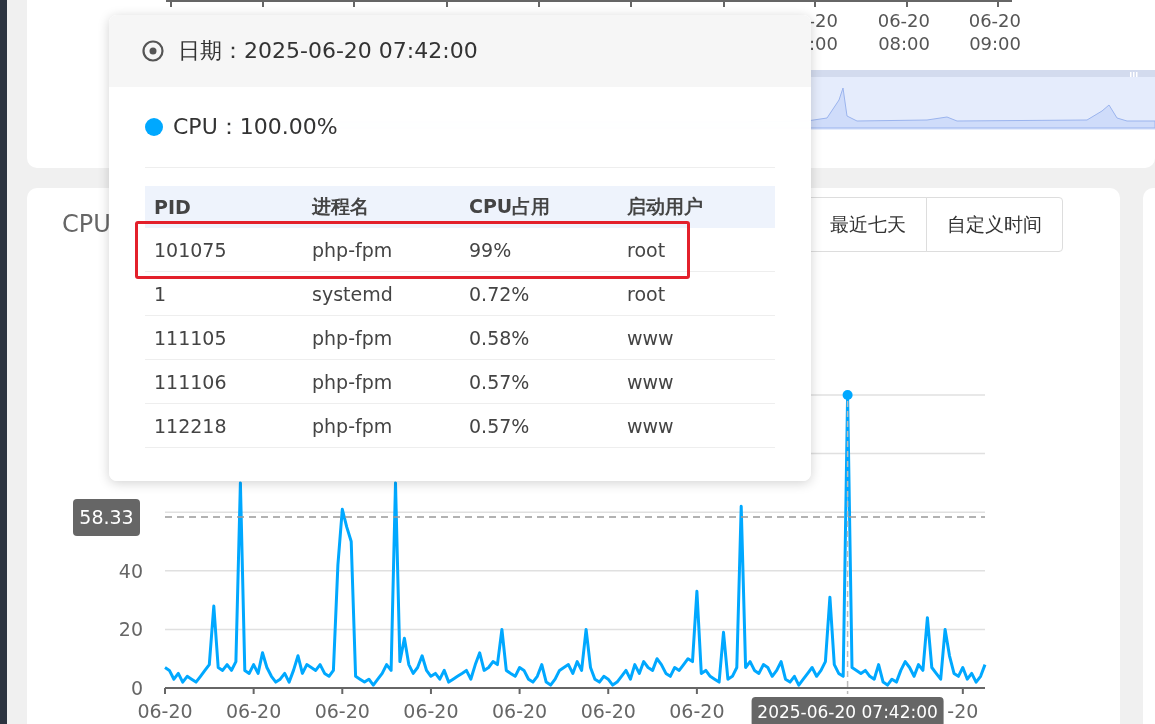 The image size is (1155, 724). I want to click on ref-line-label: 58.33, so click(106, 517).